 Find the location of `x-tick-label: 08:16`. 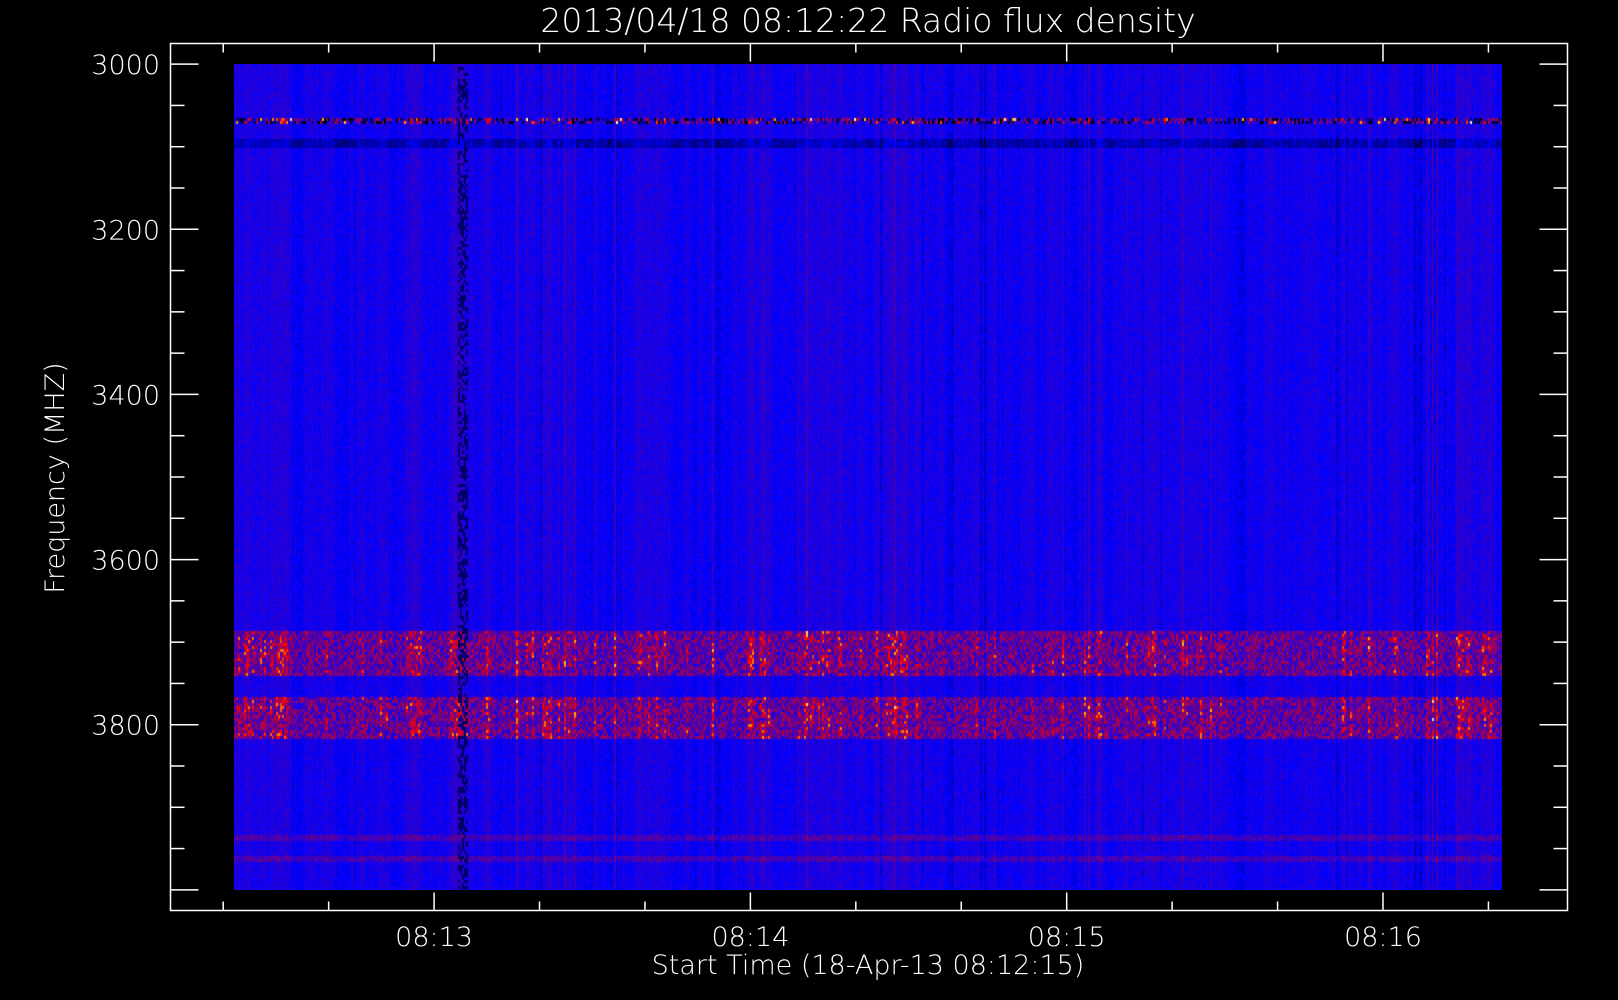

x-tick-label: 08:16 is located at coordinates (1383, 937).